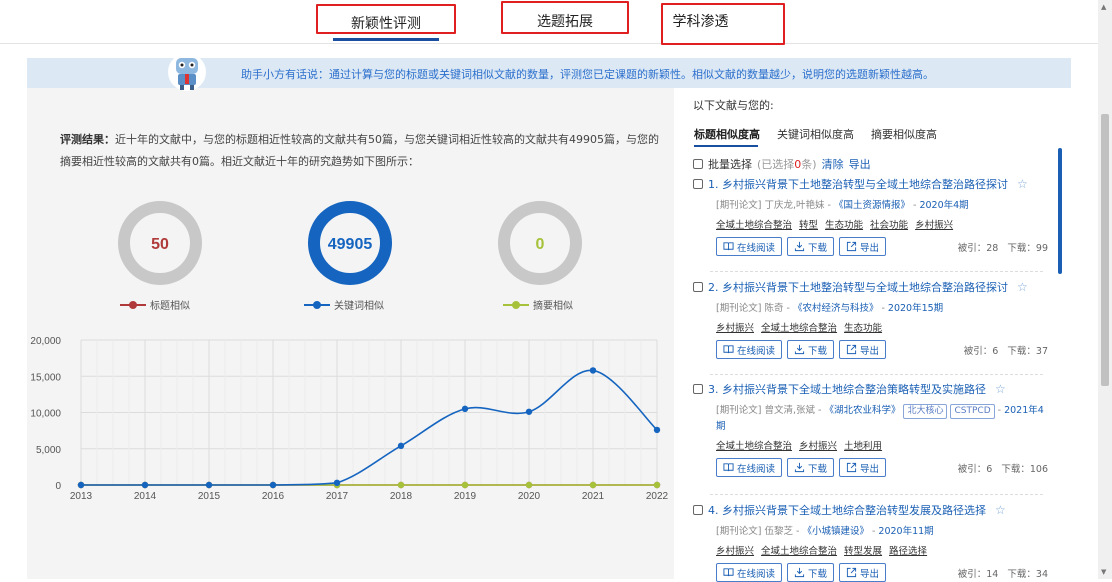 This screenshot has height=582, width=1112. I want to click on item-type: [期刊论文], so click(739, 531).